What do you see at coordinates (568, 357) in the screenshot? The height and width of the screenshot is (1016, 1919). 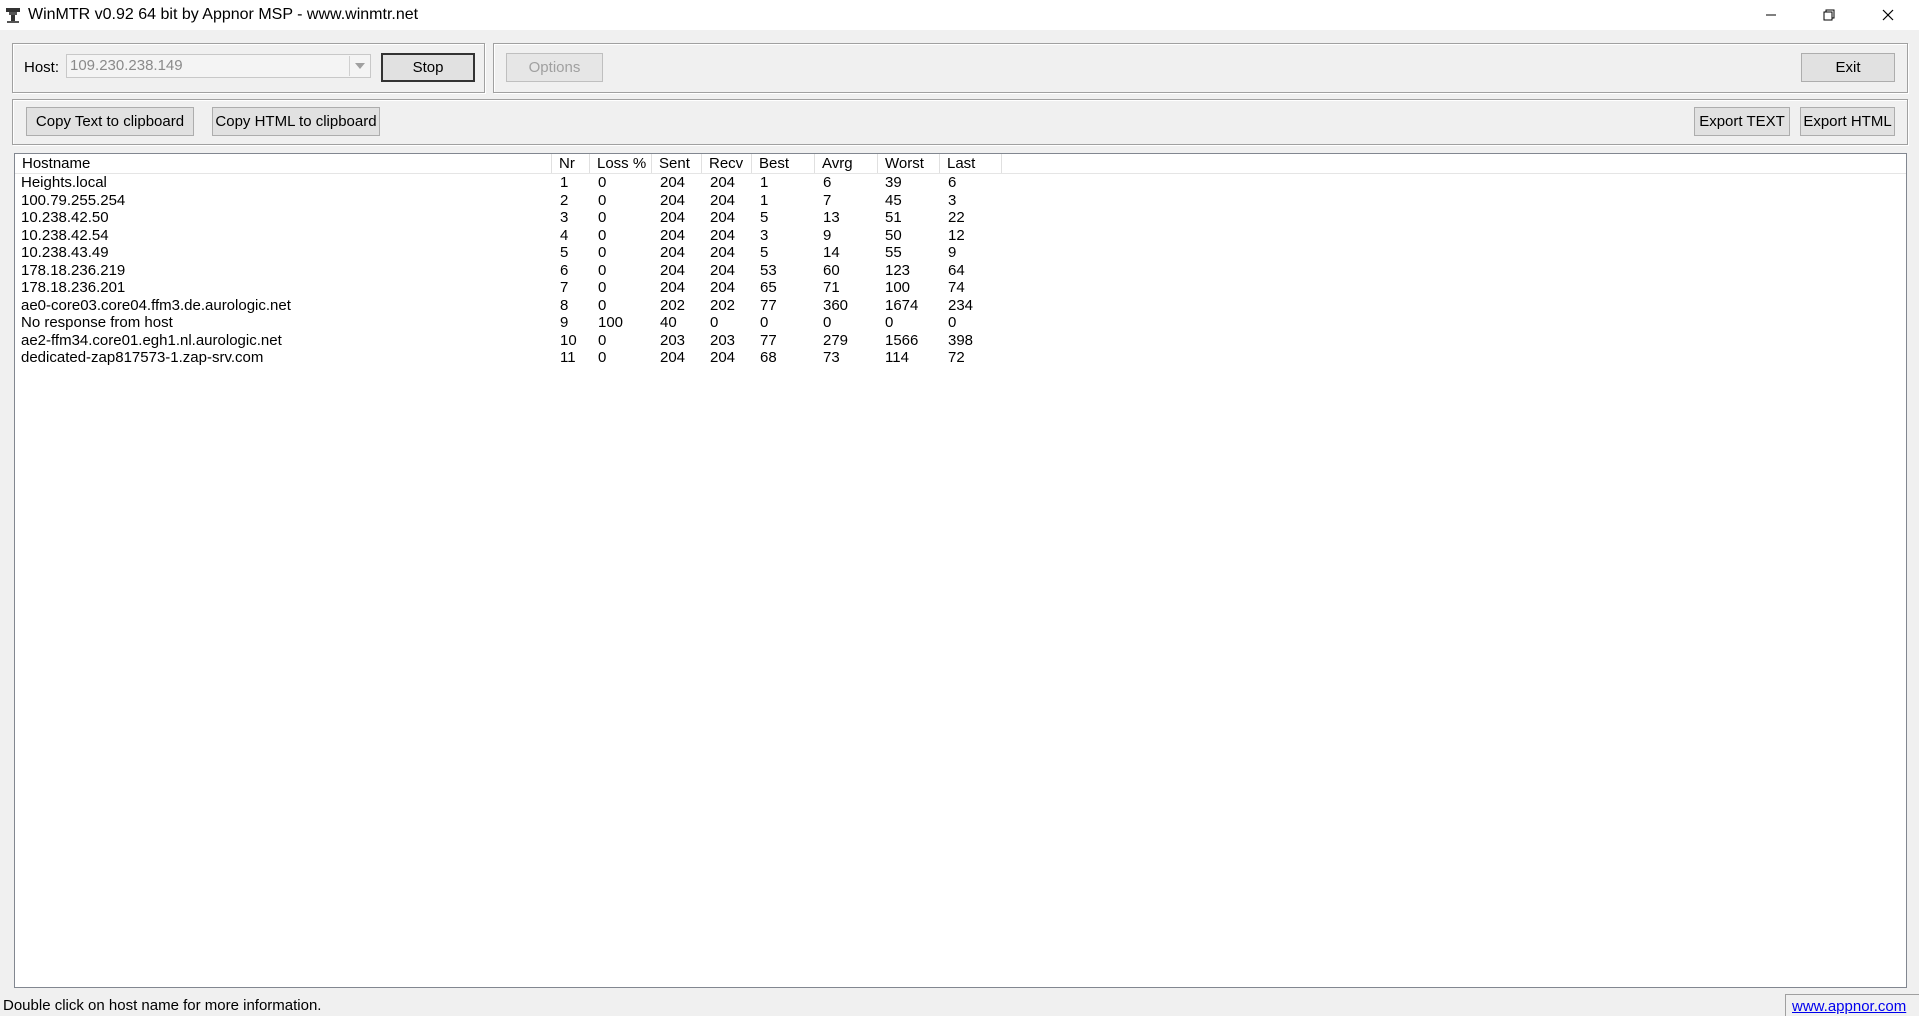 I see `cell-nr: 11` at bounding box center [568, 357].